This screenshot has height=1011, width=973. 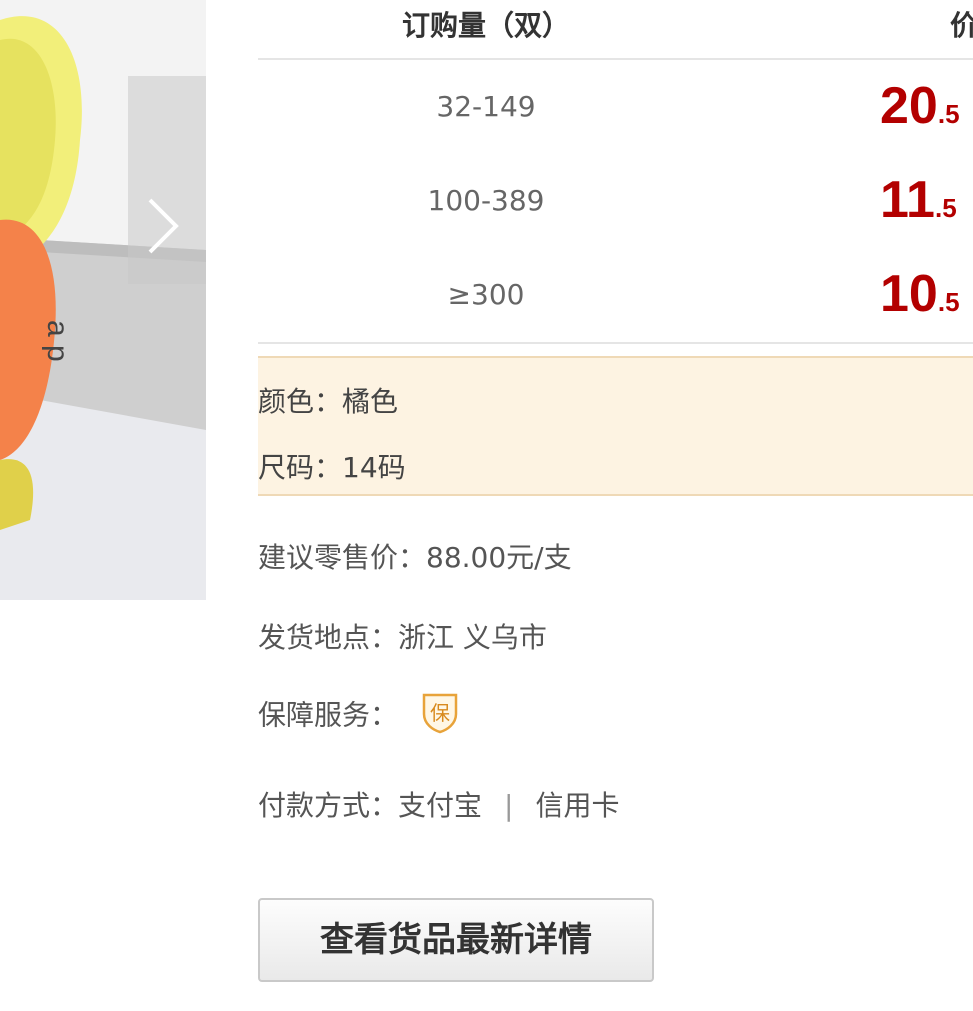 What do you see at coordinates (300, 467) in the screenshot?
I see `spec-size-label: 尺码：` at bounding box center [300, 467].